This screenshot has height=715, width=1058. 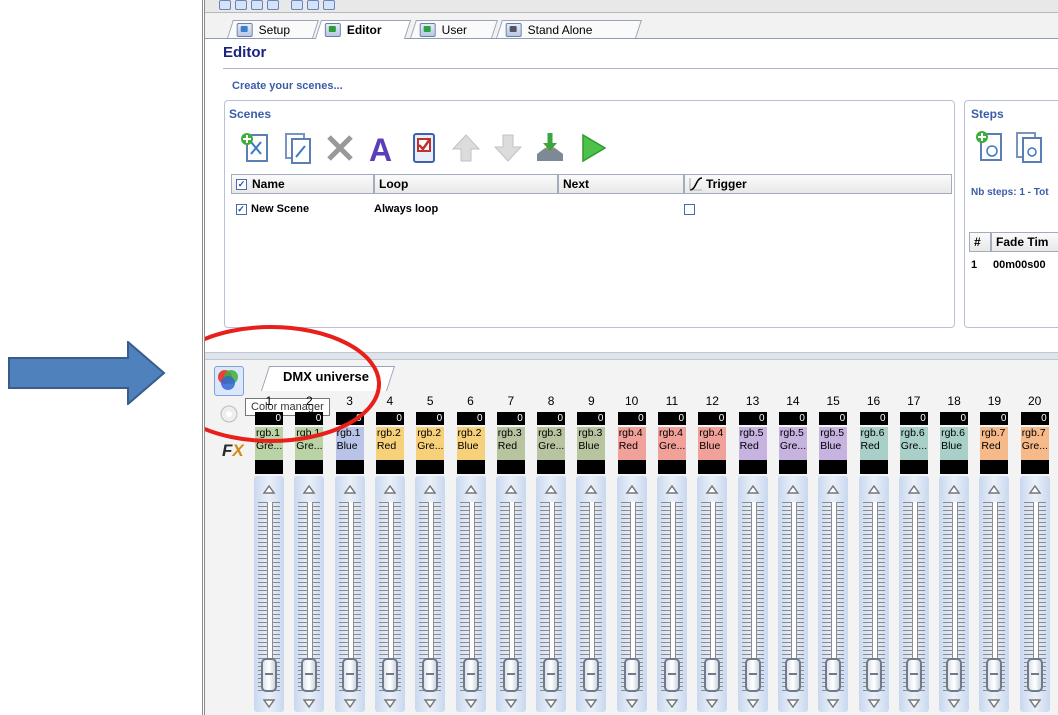 What do you see at coordinates (550, 148) in the screenshot?
I see `export-icon` at bounding box center [550, 148].